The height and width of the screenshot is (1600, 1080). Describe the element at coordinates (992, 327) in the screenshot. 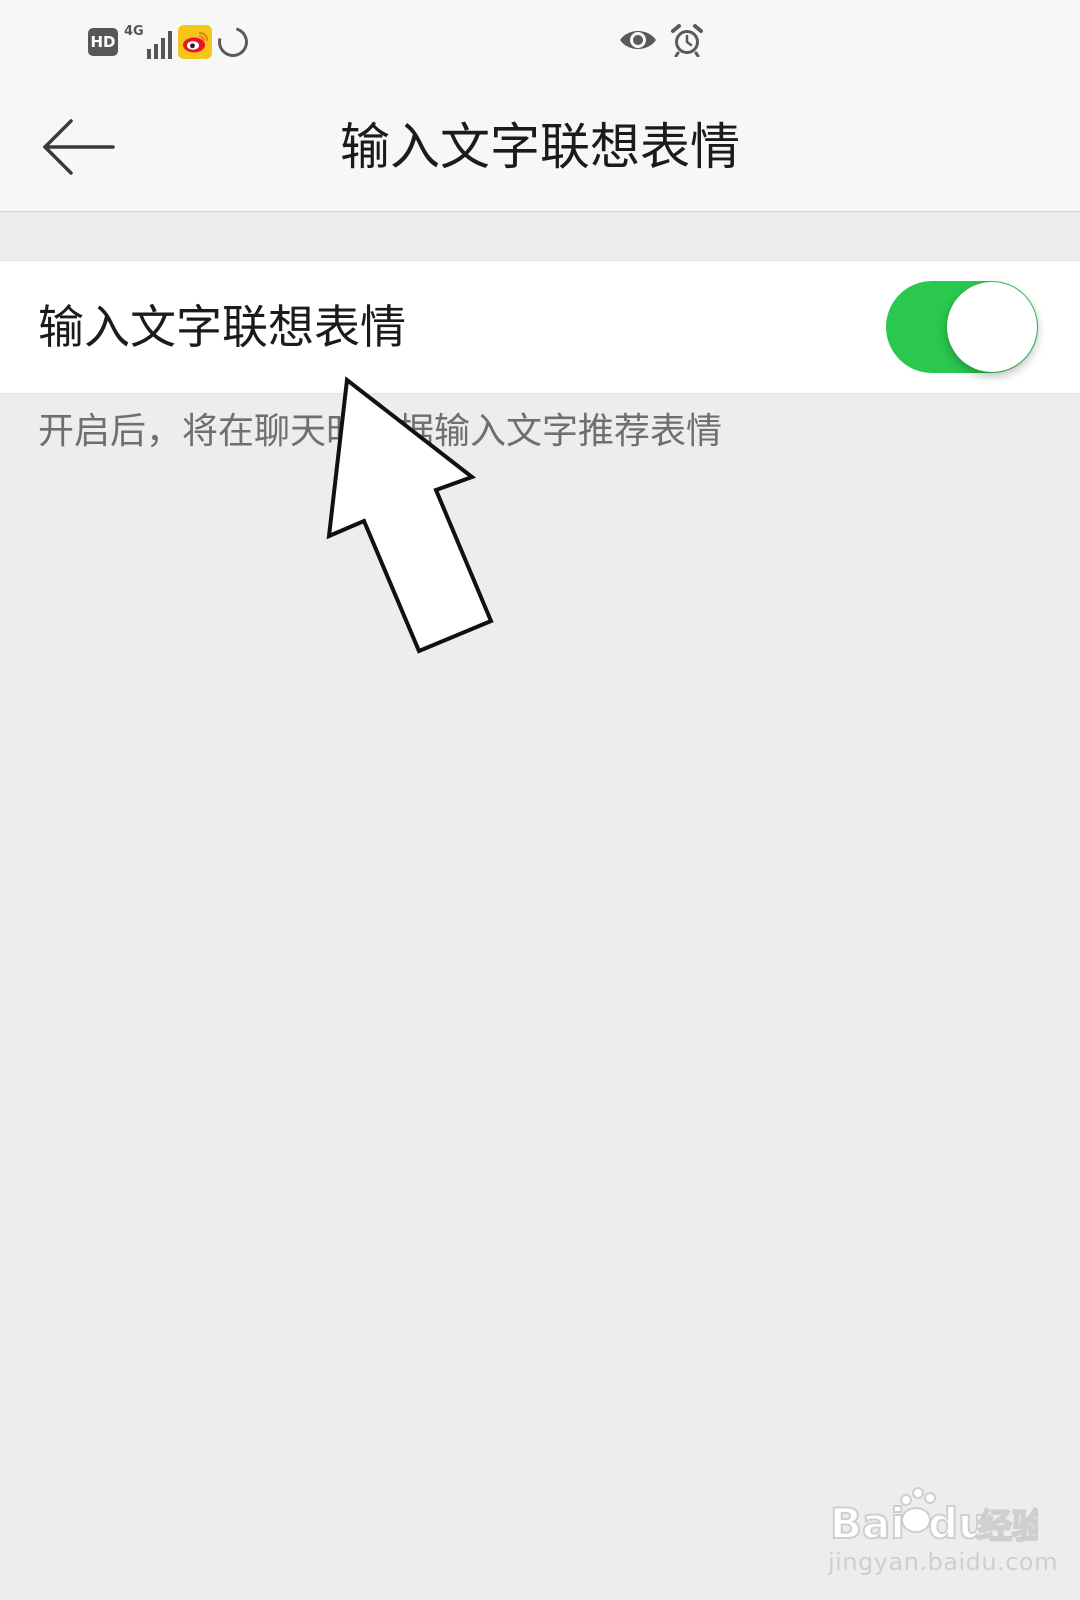

I see `toggle-knob` at that location.